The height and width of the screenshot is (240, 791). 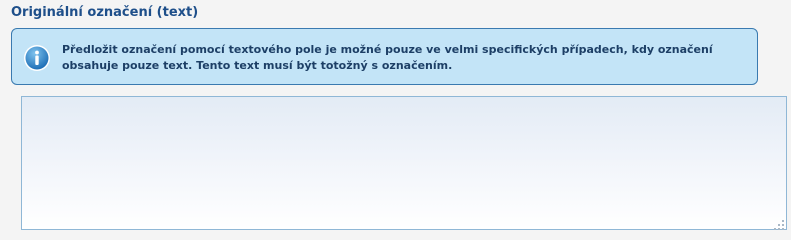 What do you see at coordinates (779, 223) in the screenshot?
I see `resize-grip-icon` at bounding box center [779, 223].